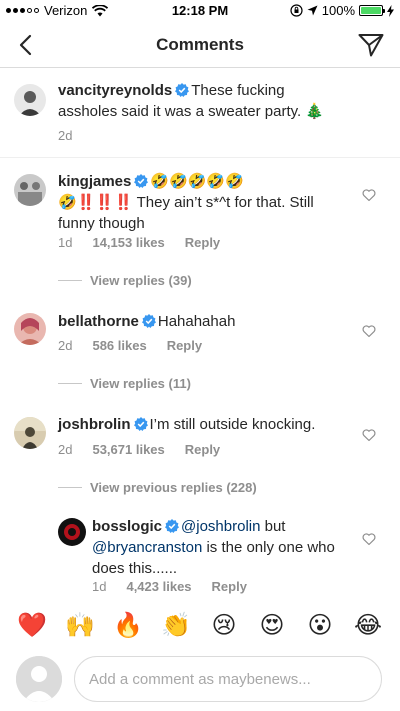 The image size is (400, 711). I want to click on heart-eyes-emoji-button: 😍, so click(272, 625).